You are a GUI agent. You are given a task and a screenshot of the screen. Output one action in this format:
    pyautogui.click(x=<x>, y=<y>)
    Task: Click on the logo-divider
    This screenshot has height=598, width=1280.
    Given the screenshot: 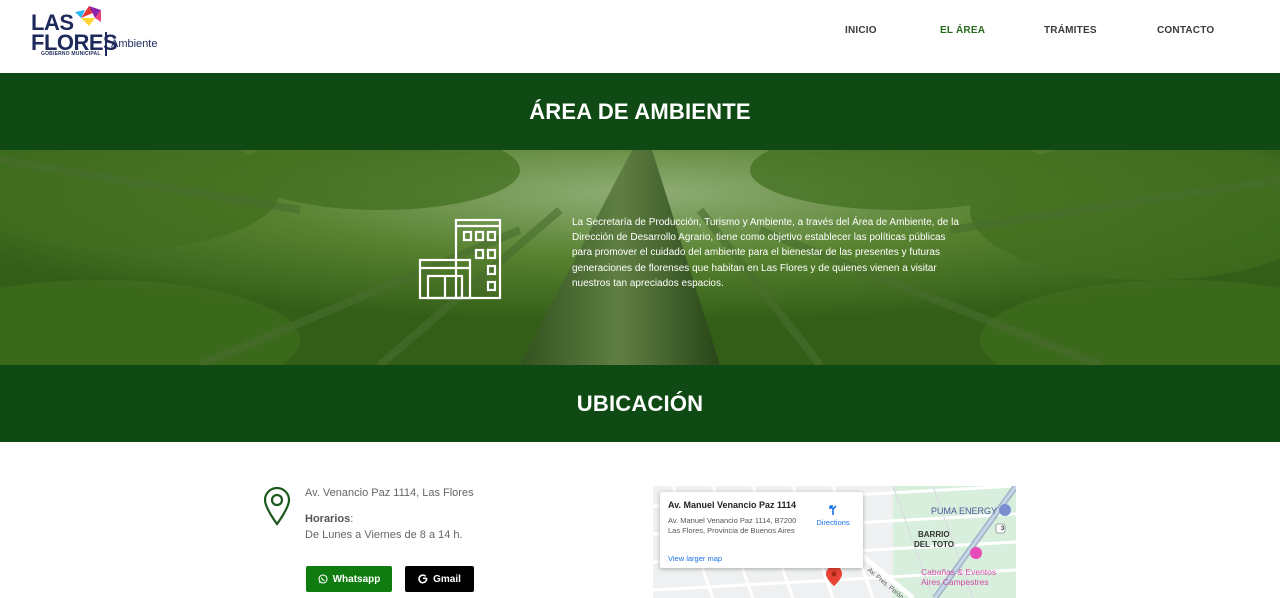 What is the action you would take?
    pyautogui.click(x=106, y=44)
    